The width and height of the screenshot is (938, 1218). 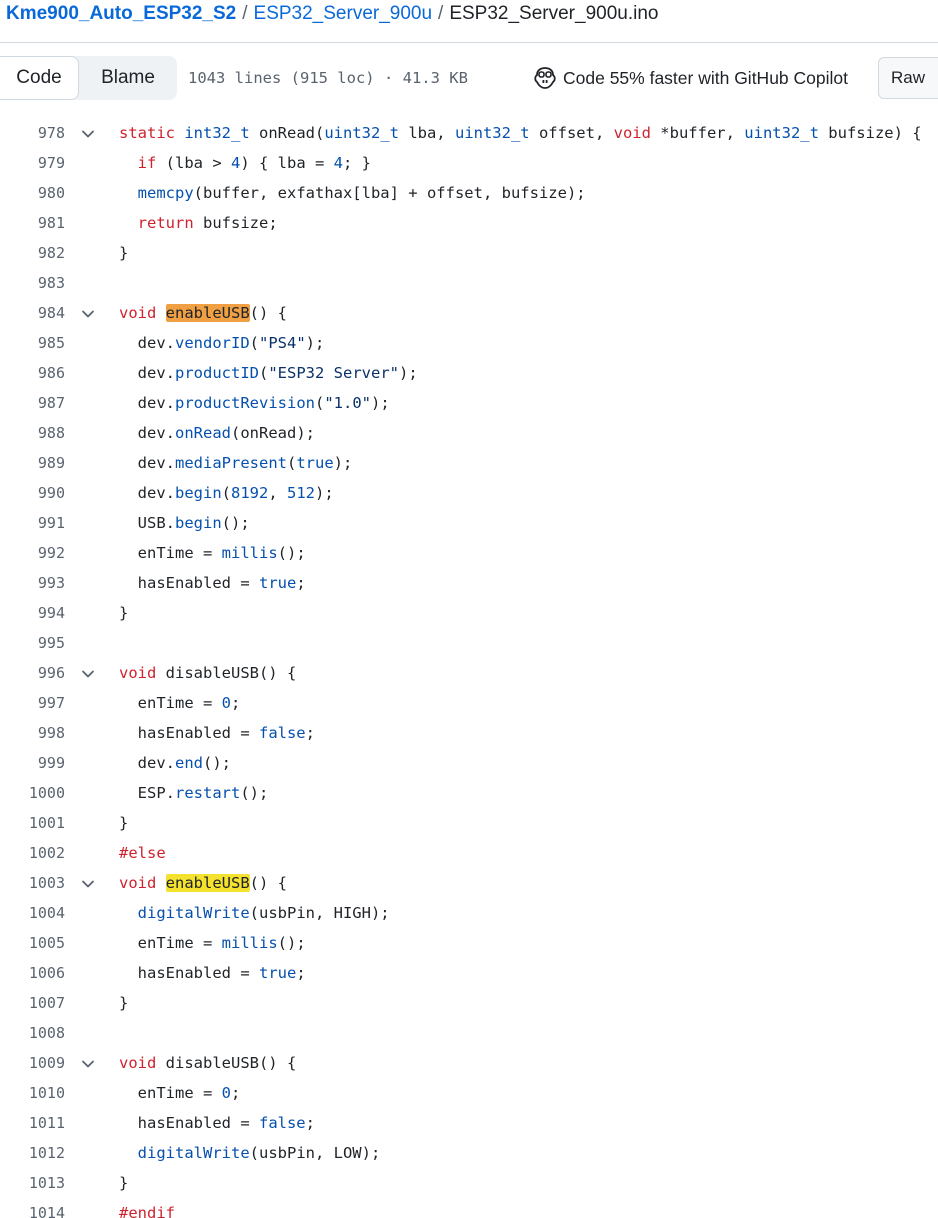 What do you see at coordinates (469, 1093) in the screenshot?
I see `code-line: 1010 enTime = 0;` at bounding box center [469, 1093].